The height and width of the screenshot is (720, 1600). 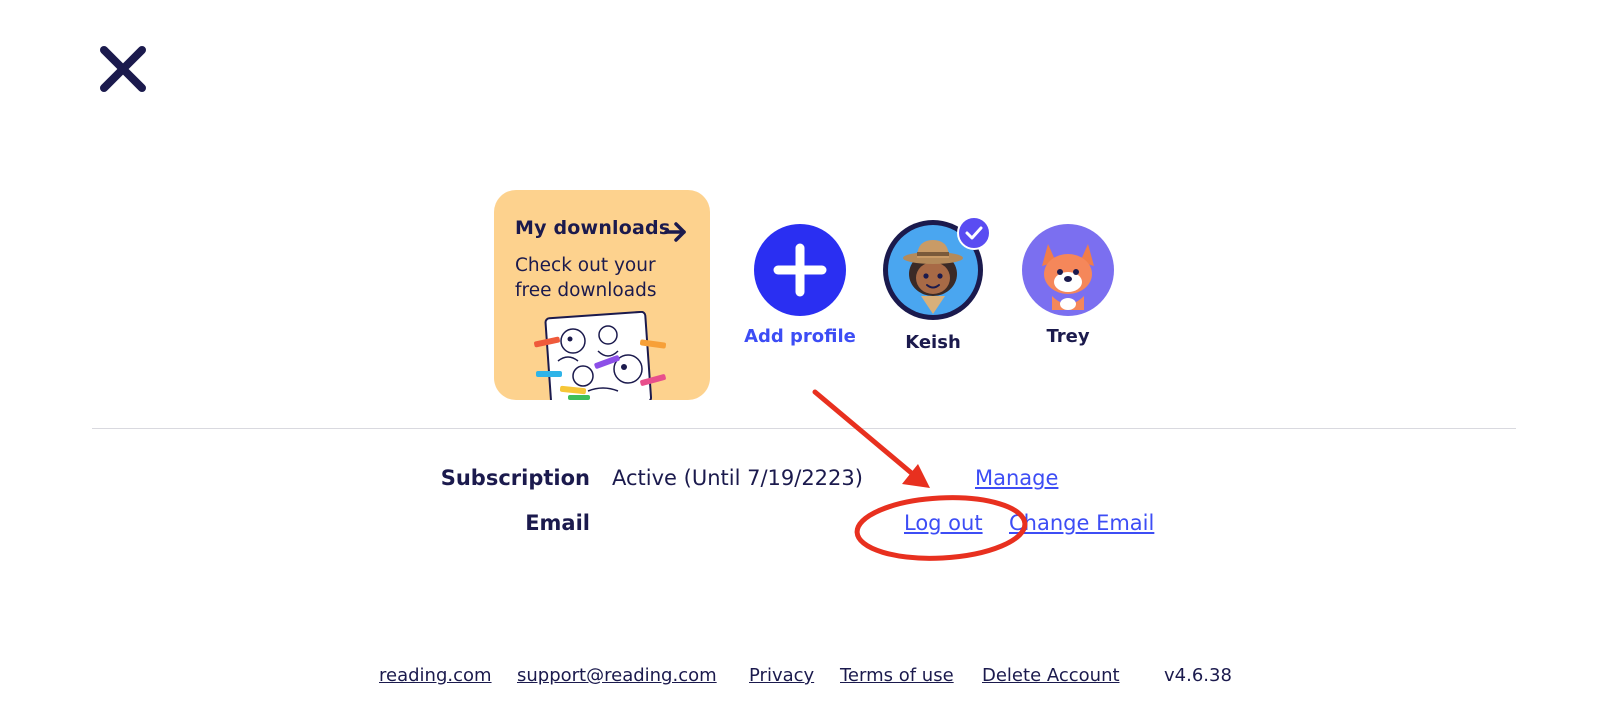 What do you see at coordinates (617, 675) in the screenshot?
I see `footer-link-support: support@reading.com` at bounding box center [617, 675].